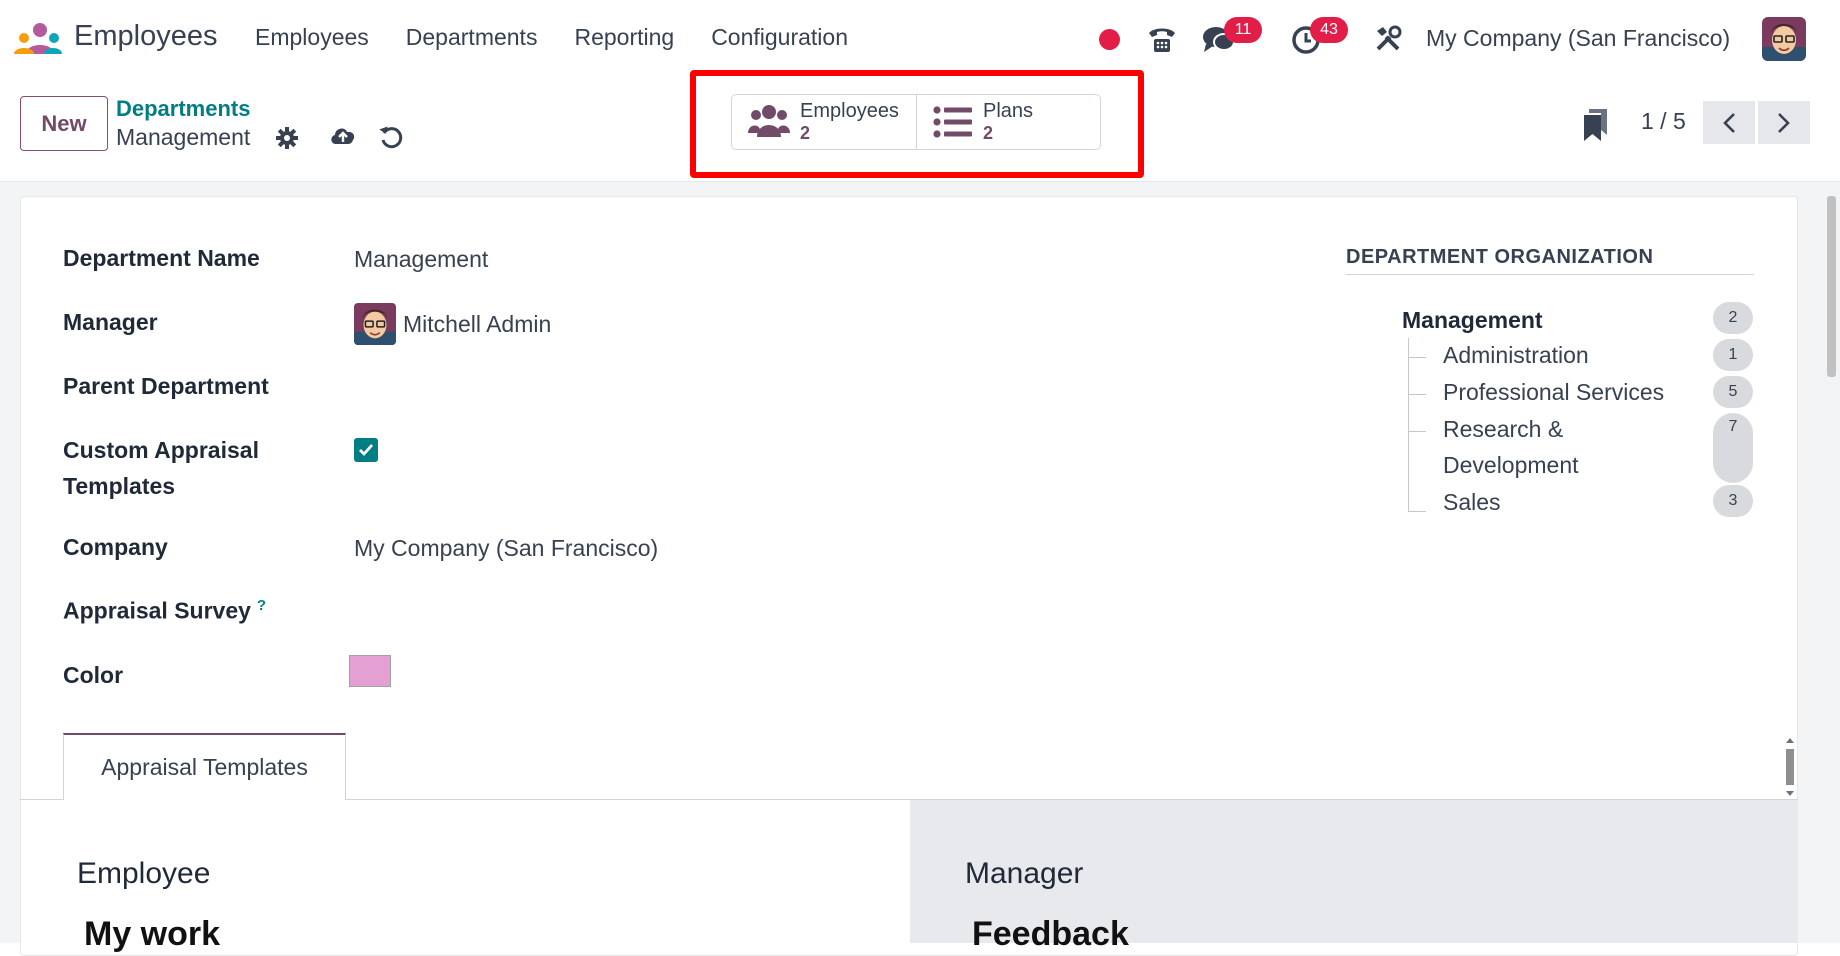 Image resolution: width=1840 pixels, height=956 pixels. What do you see at coordinates (1790, 767) in the screenshot?
I see `inner-scrollbar` at bounding box center [1790, 767].